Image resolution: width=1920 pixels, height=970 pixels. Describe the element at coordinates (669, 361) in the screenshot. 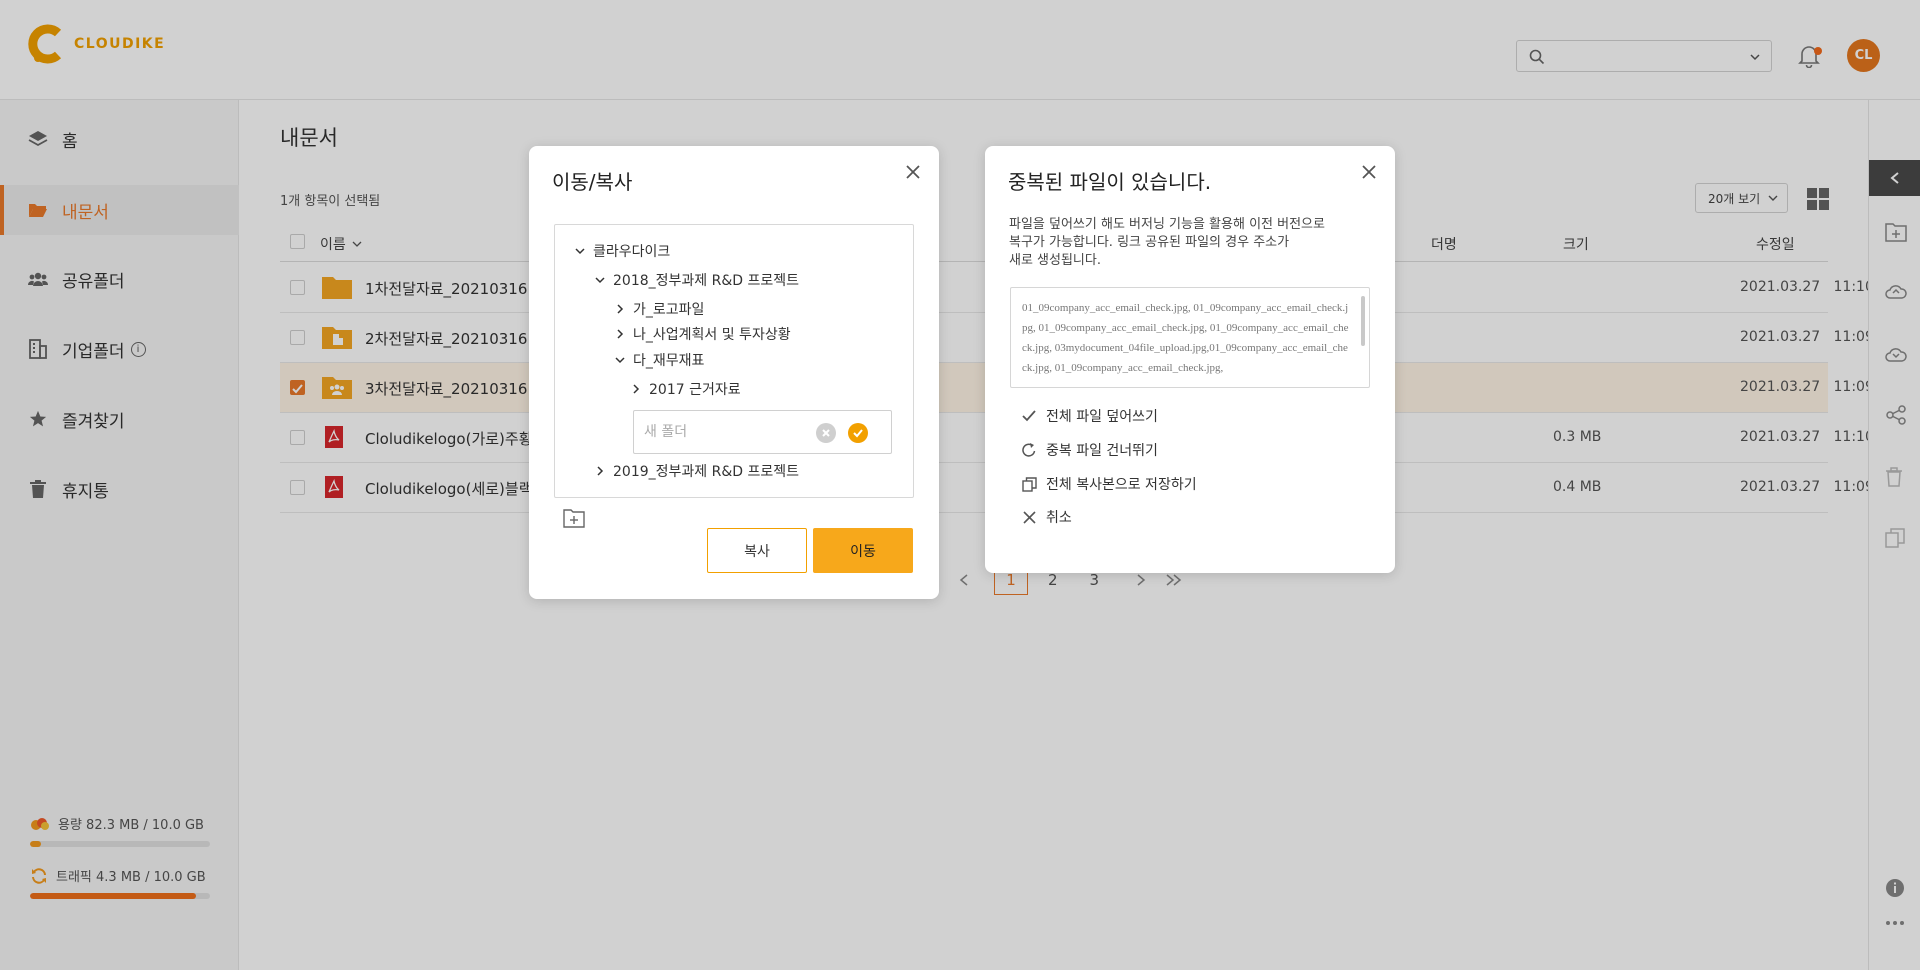

I see `tree-item-label: 다_재무재표` at that location.